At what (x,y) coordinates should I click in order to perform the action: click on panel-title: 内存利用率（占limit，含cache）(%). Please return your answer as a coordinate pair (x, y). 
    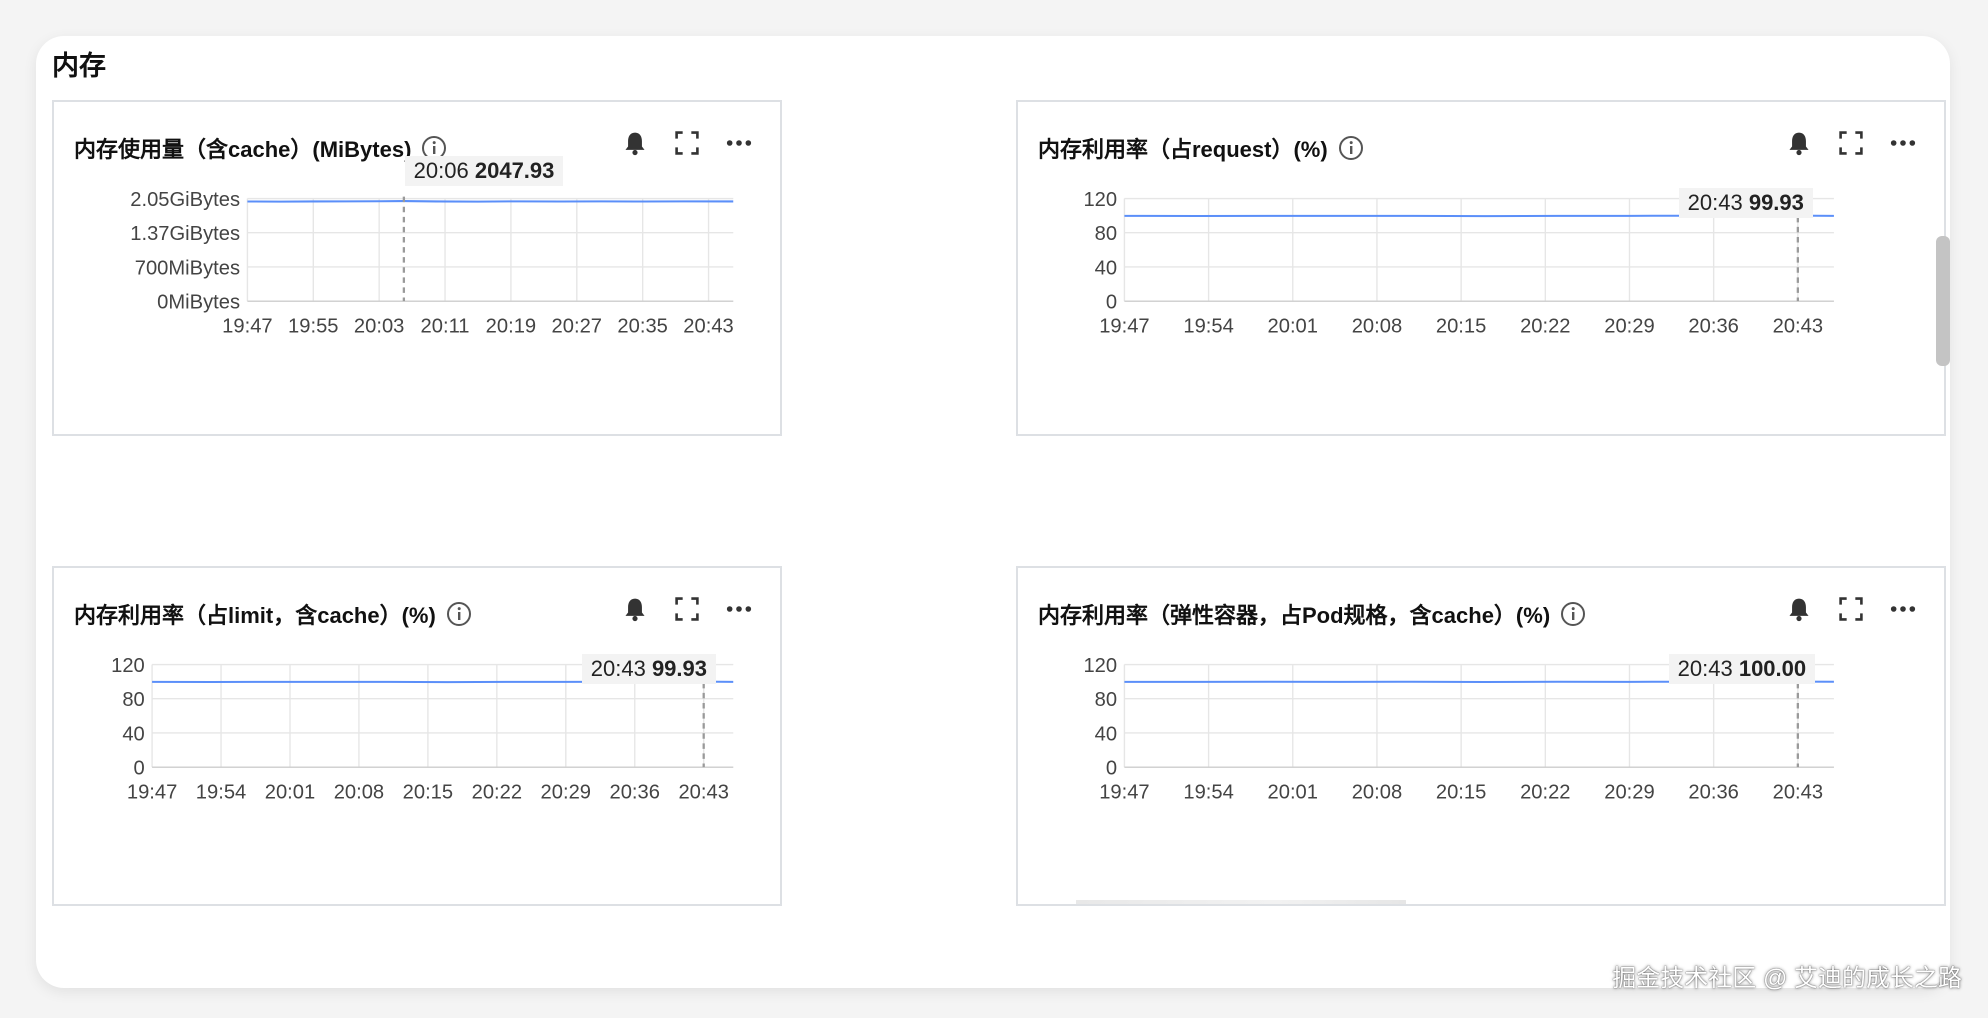
    Looking at the image, I should click on (273, 614).